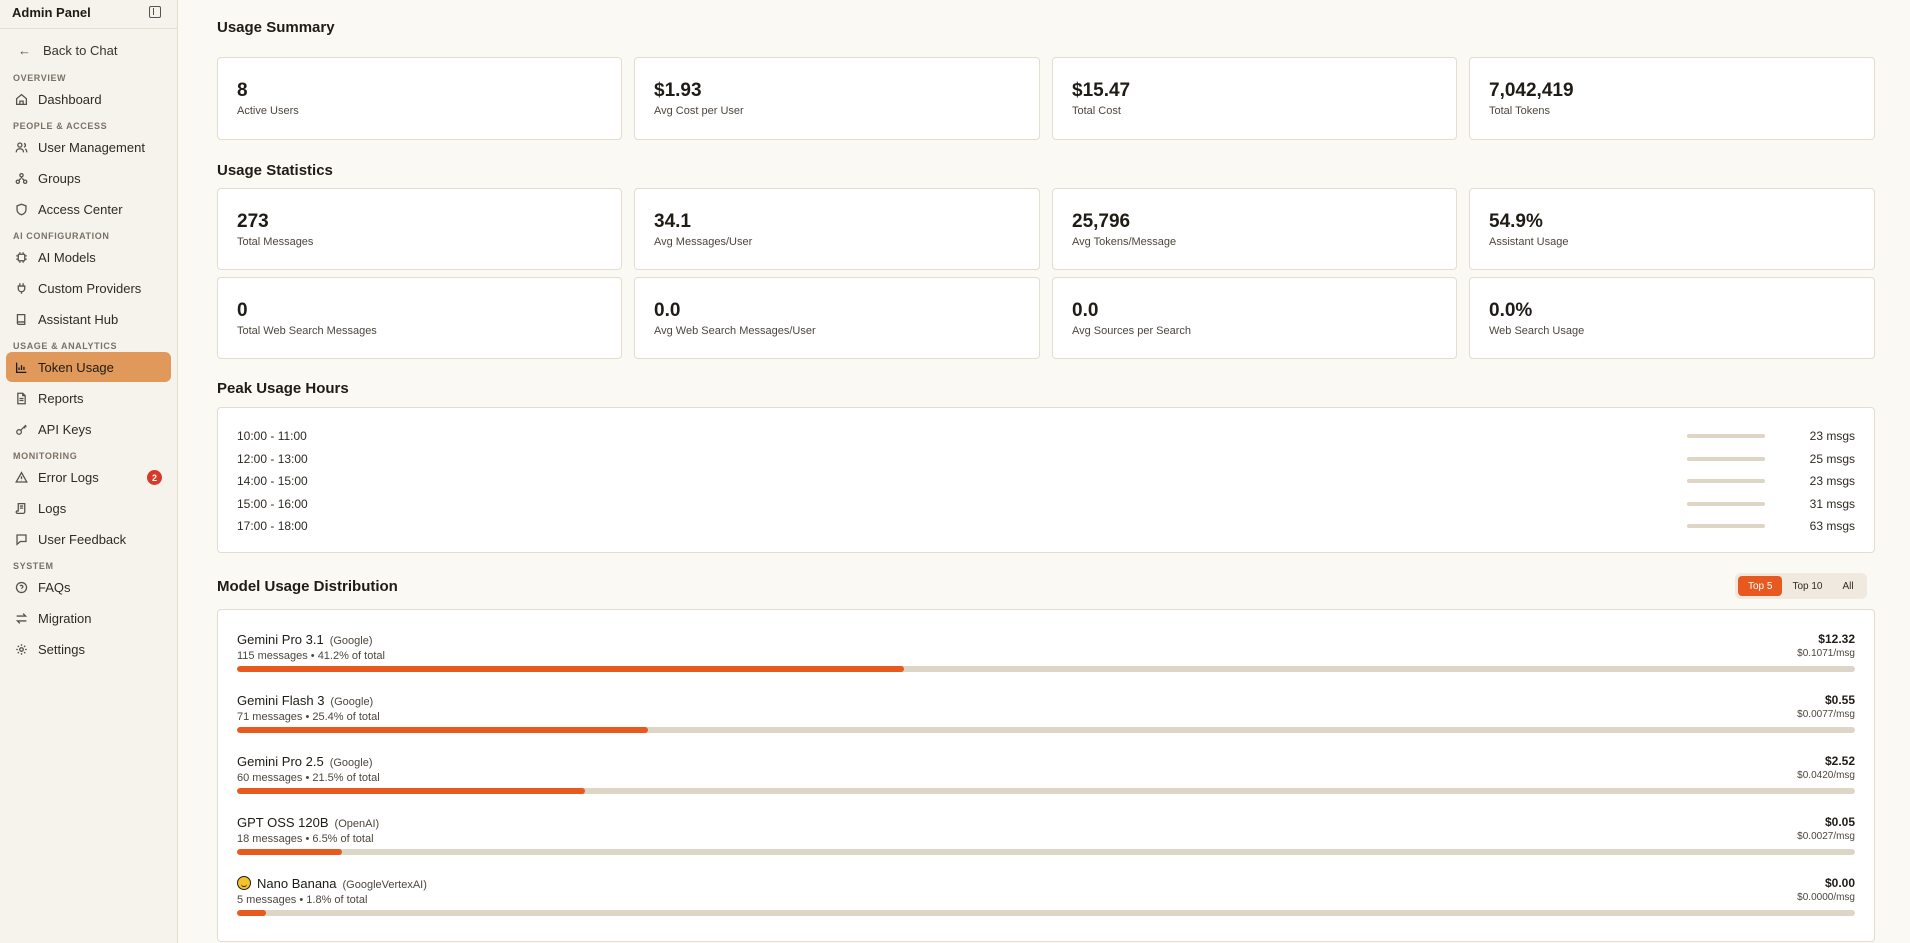 The height and width of the screenshot is (943, 1910). Describe the element at coordinates (68, 477) in the screenshot. I see `sidebar-item-label: Error Logs` at that location.